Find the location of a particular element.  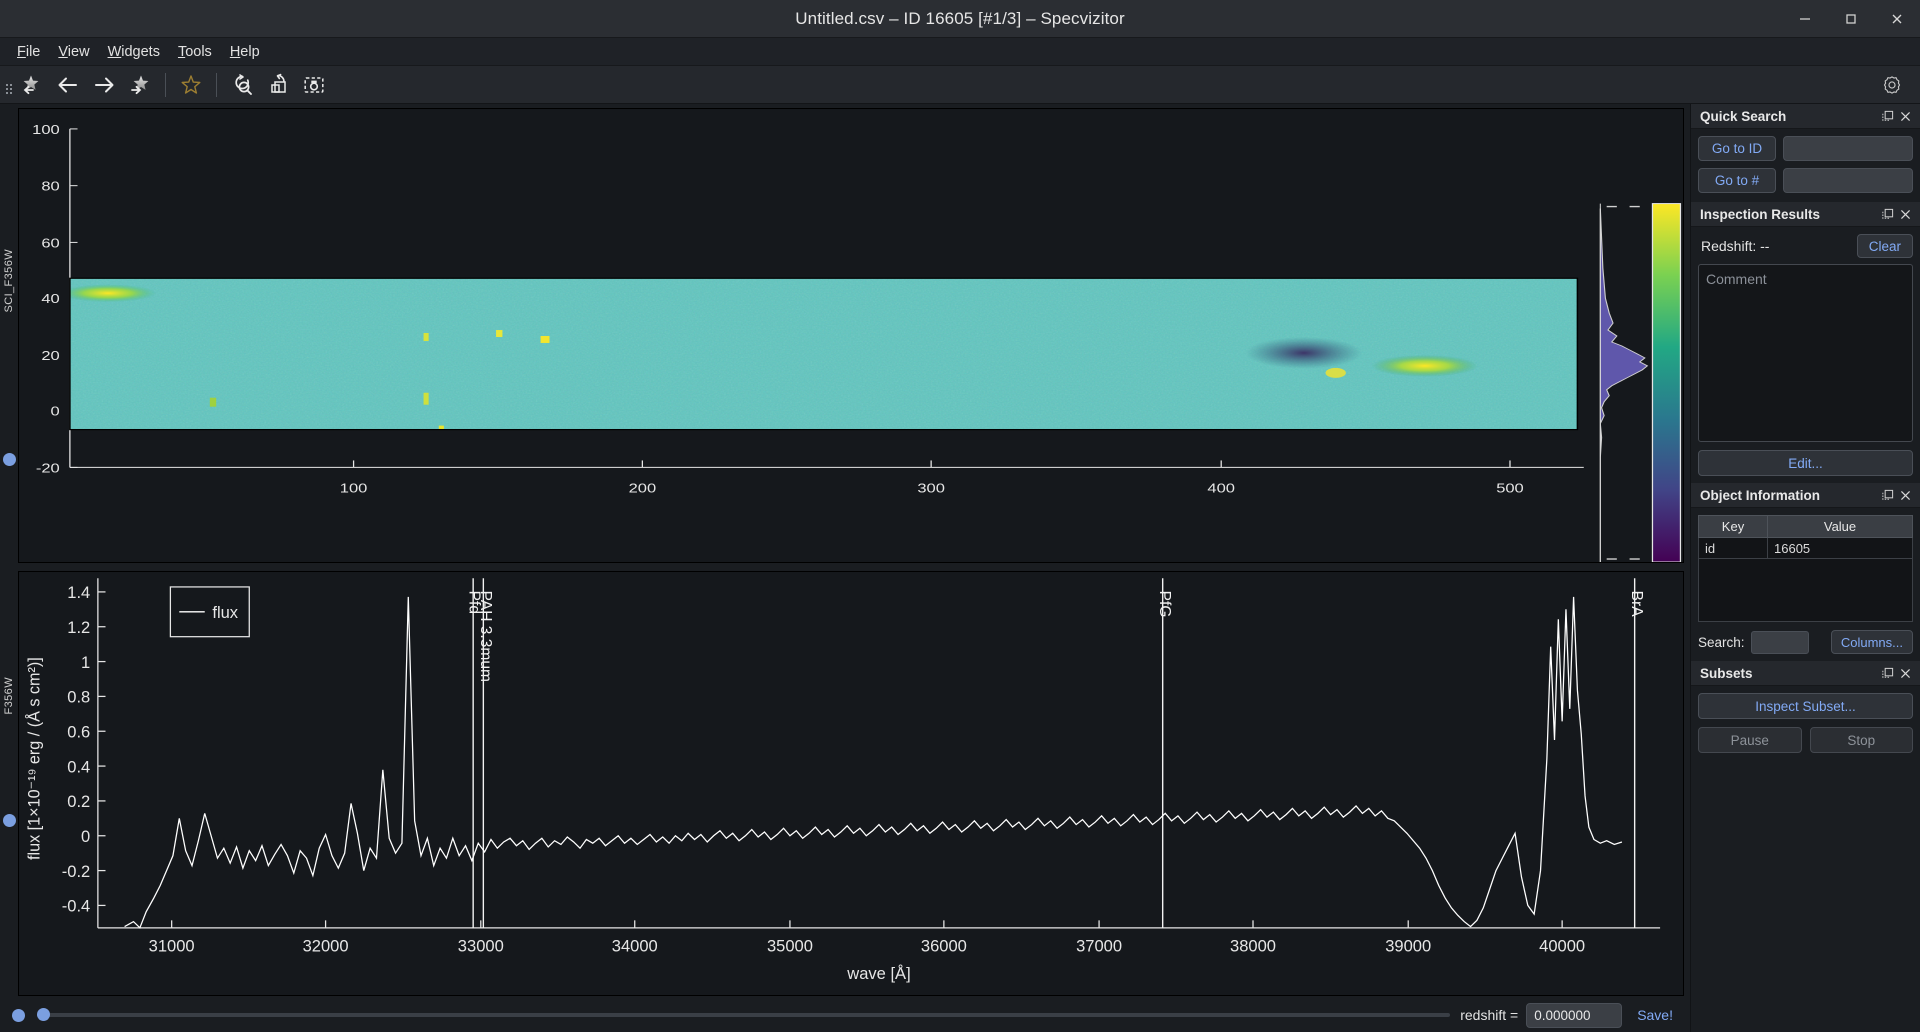

menu-widgets-rest: idgets is located at coordinates (140, 51).